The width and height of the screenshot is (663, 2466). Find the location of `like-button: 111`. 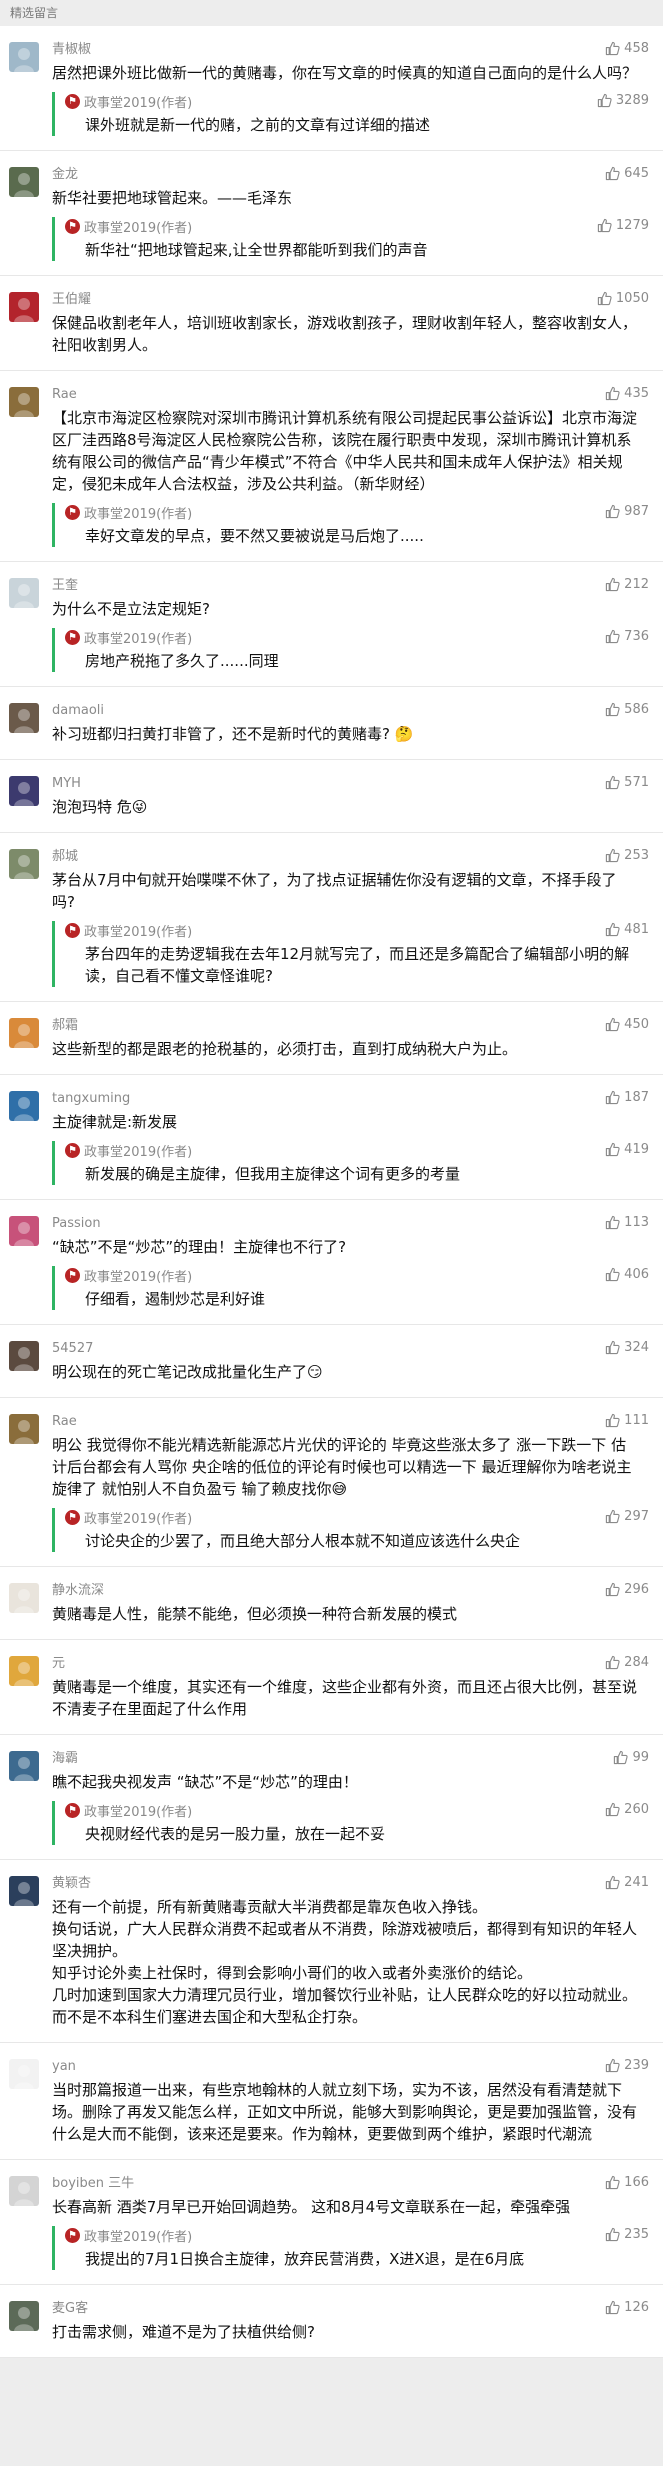

like-button: 111 is located at coordinates (627, 1420).